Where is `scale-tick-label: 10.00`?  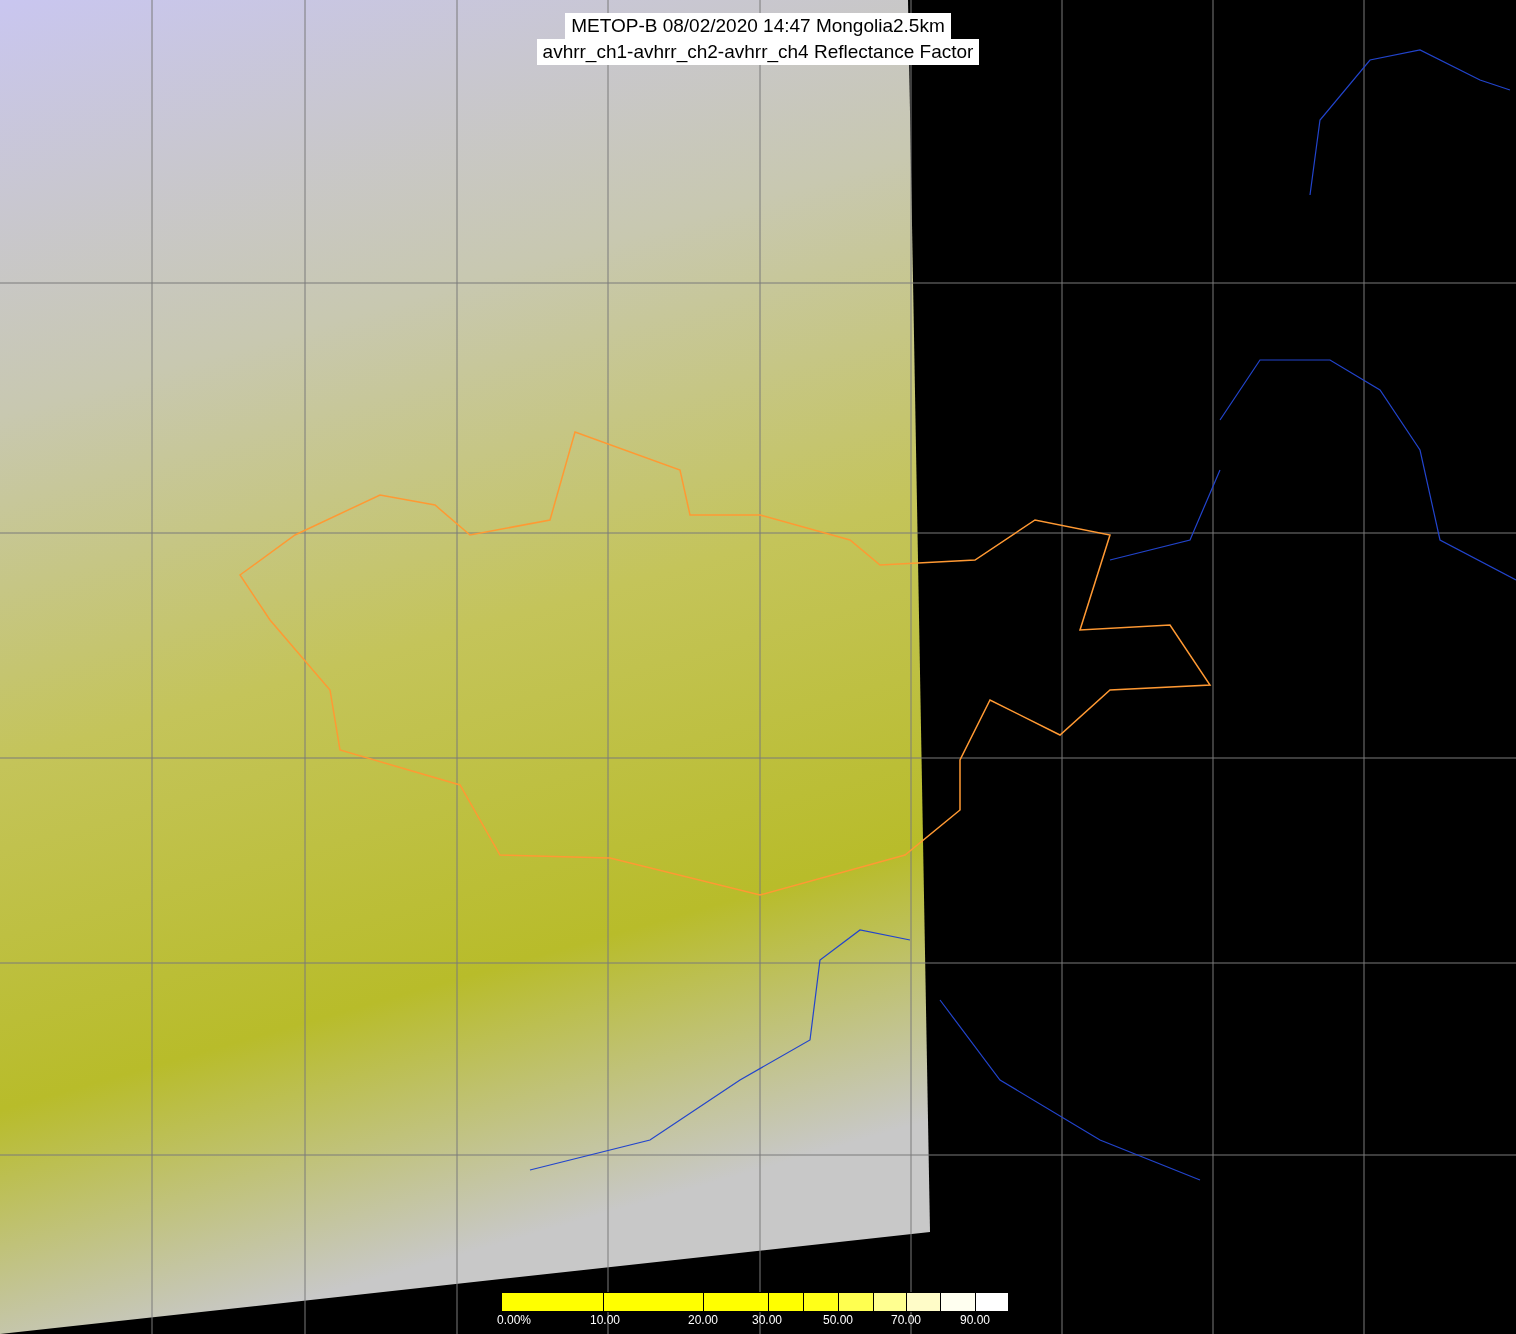
scale-tick-label: 10.00 is located at coordinates (605, 1320).